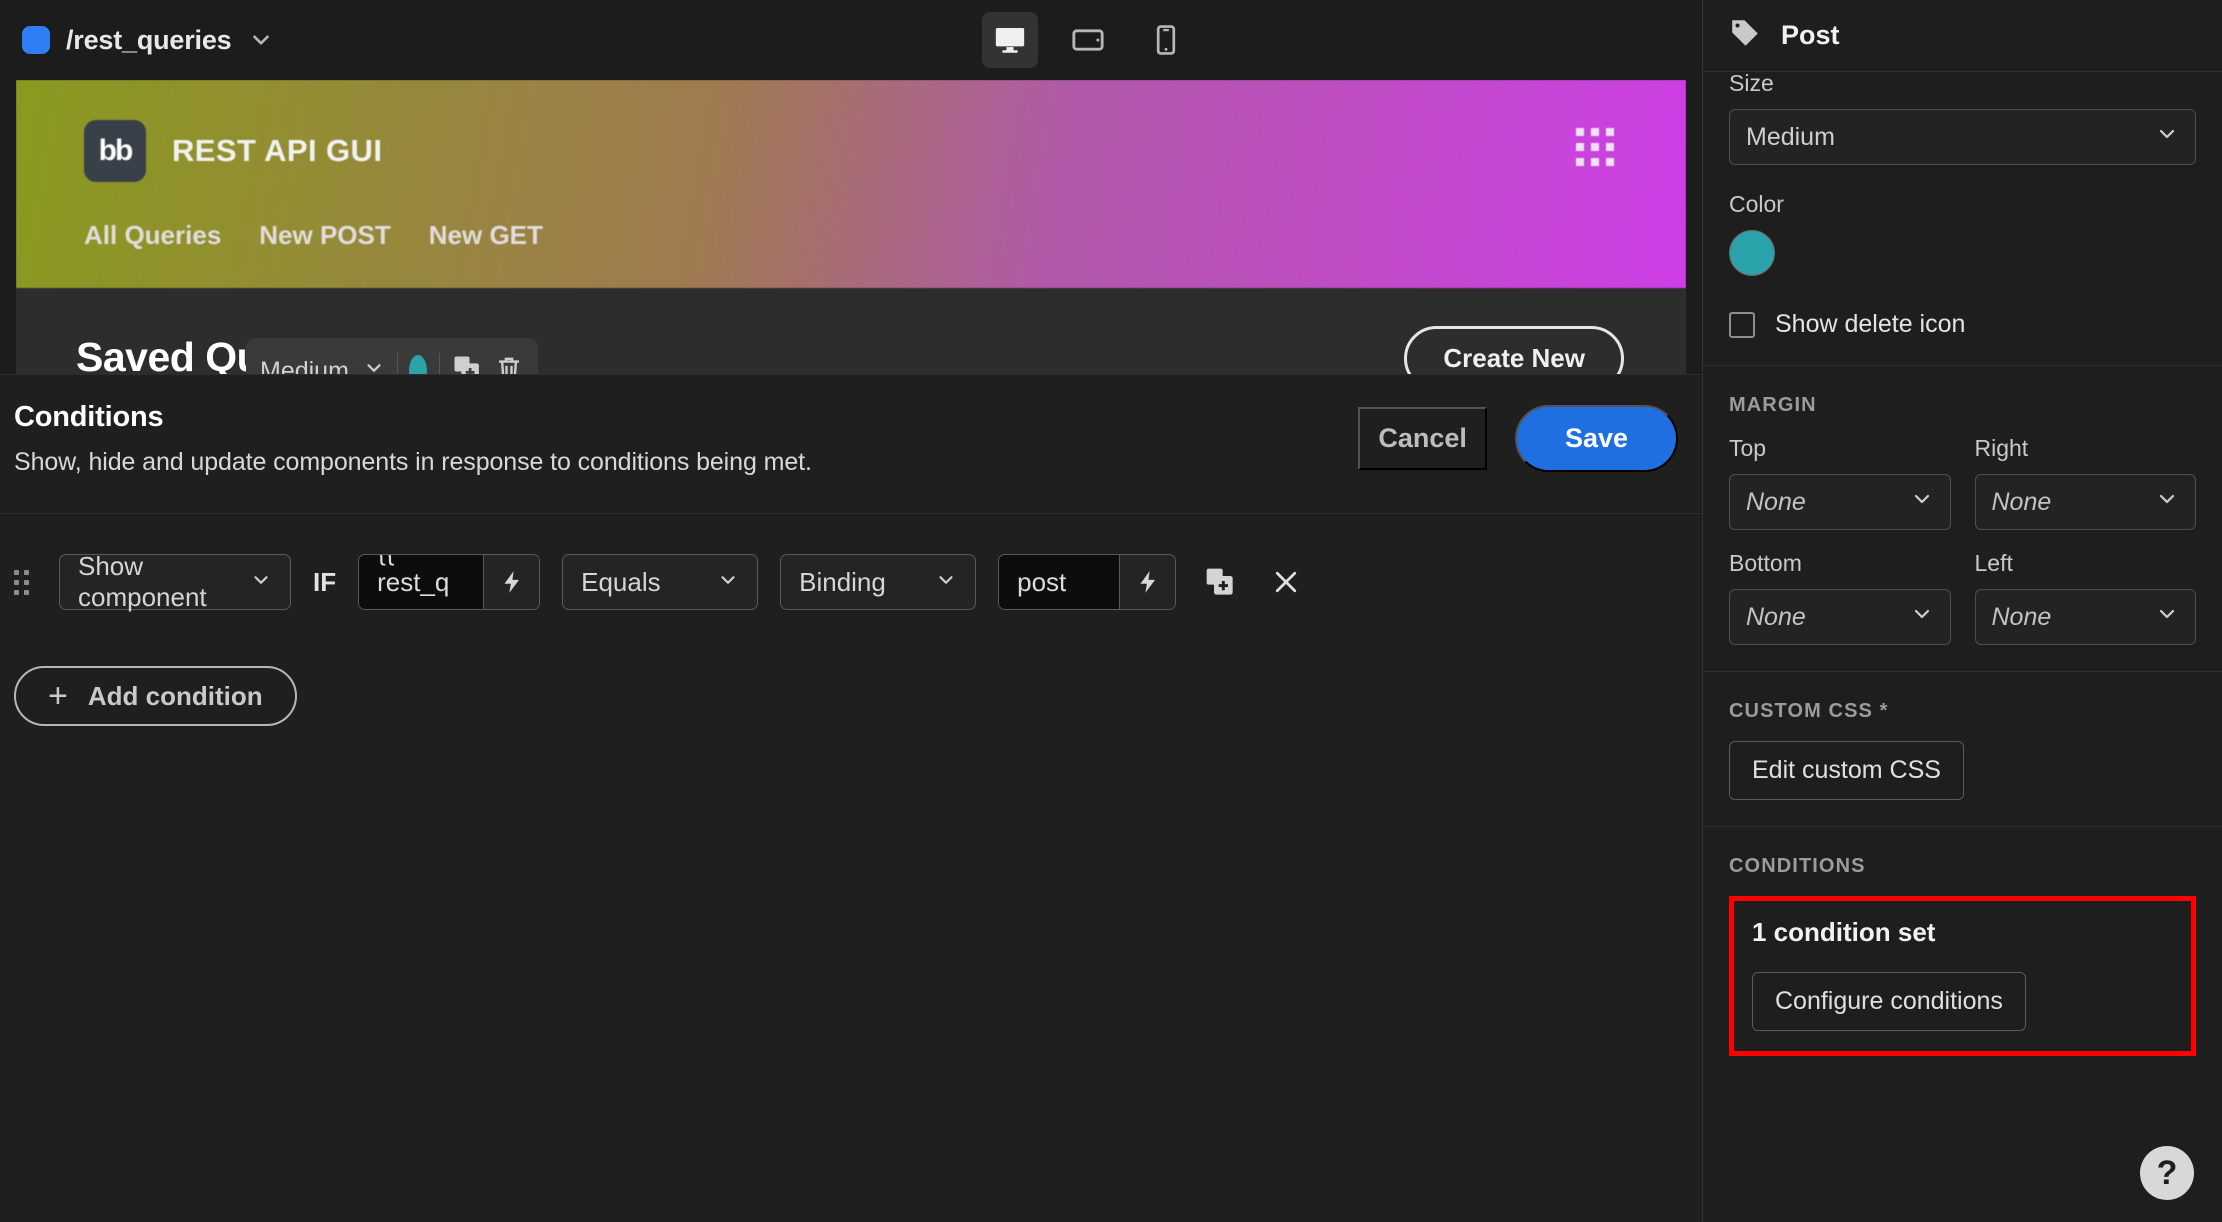  I want to click on margin-left-label: Left, so click(1993, 563).